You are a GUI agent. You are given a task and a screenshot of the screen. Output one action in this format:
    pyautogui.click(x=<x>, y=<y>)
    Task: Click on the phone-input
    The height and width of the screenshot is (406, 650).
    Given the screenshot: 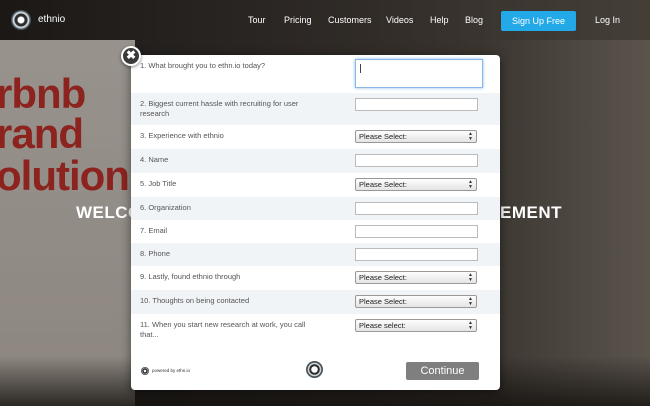 What is the action you would take?
    pyautogui.click(x=416, y=254)
    